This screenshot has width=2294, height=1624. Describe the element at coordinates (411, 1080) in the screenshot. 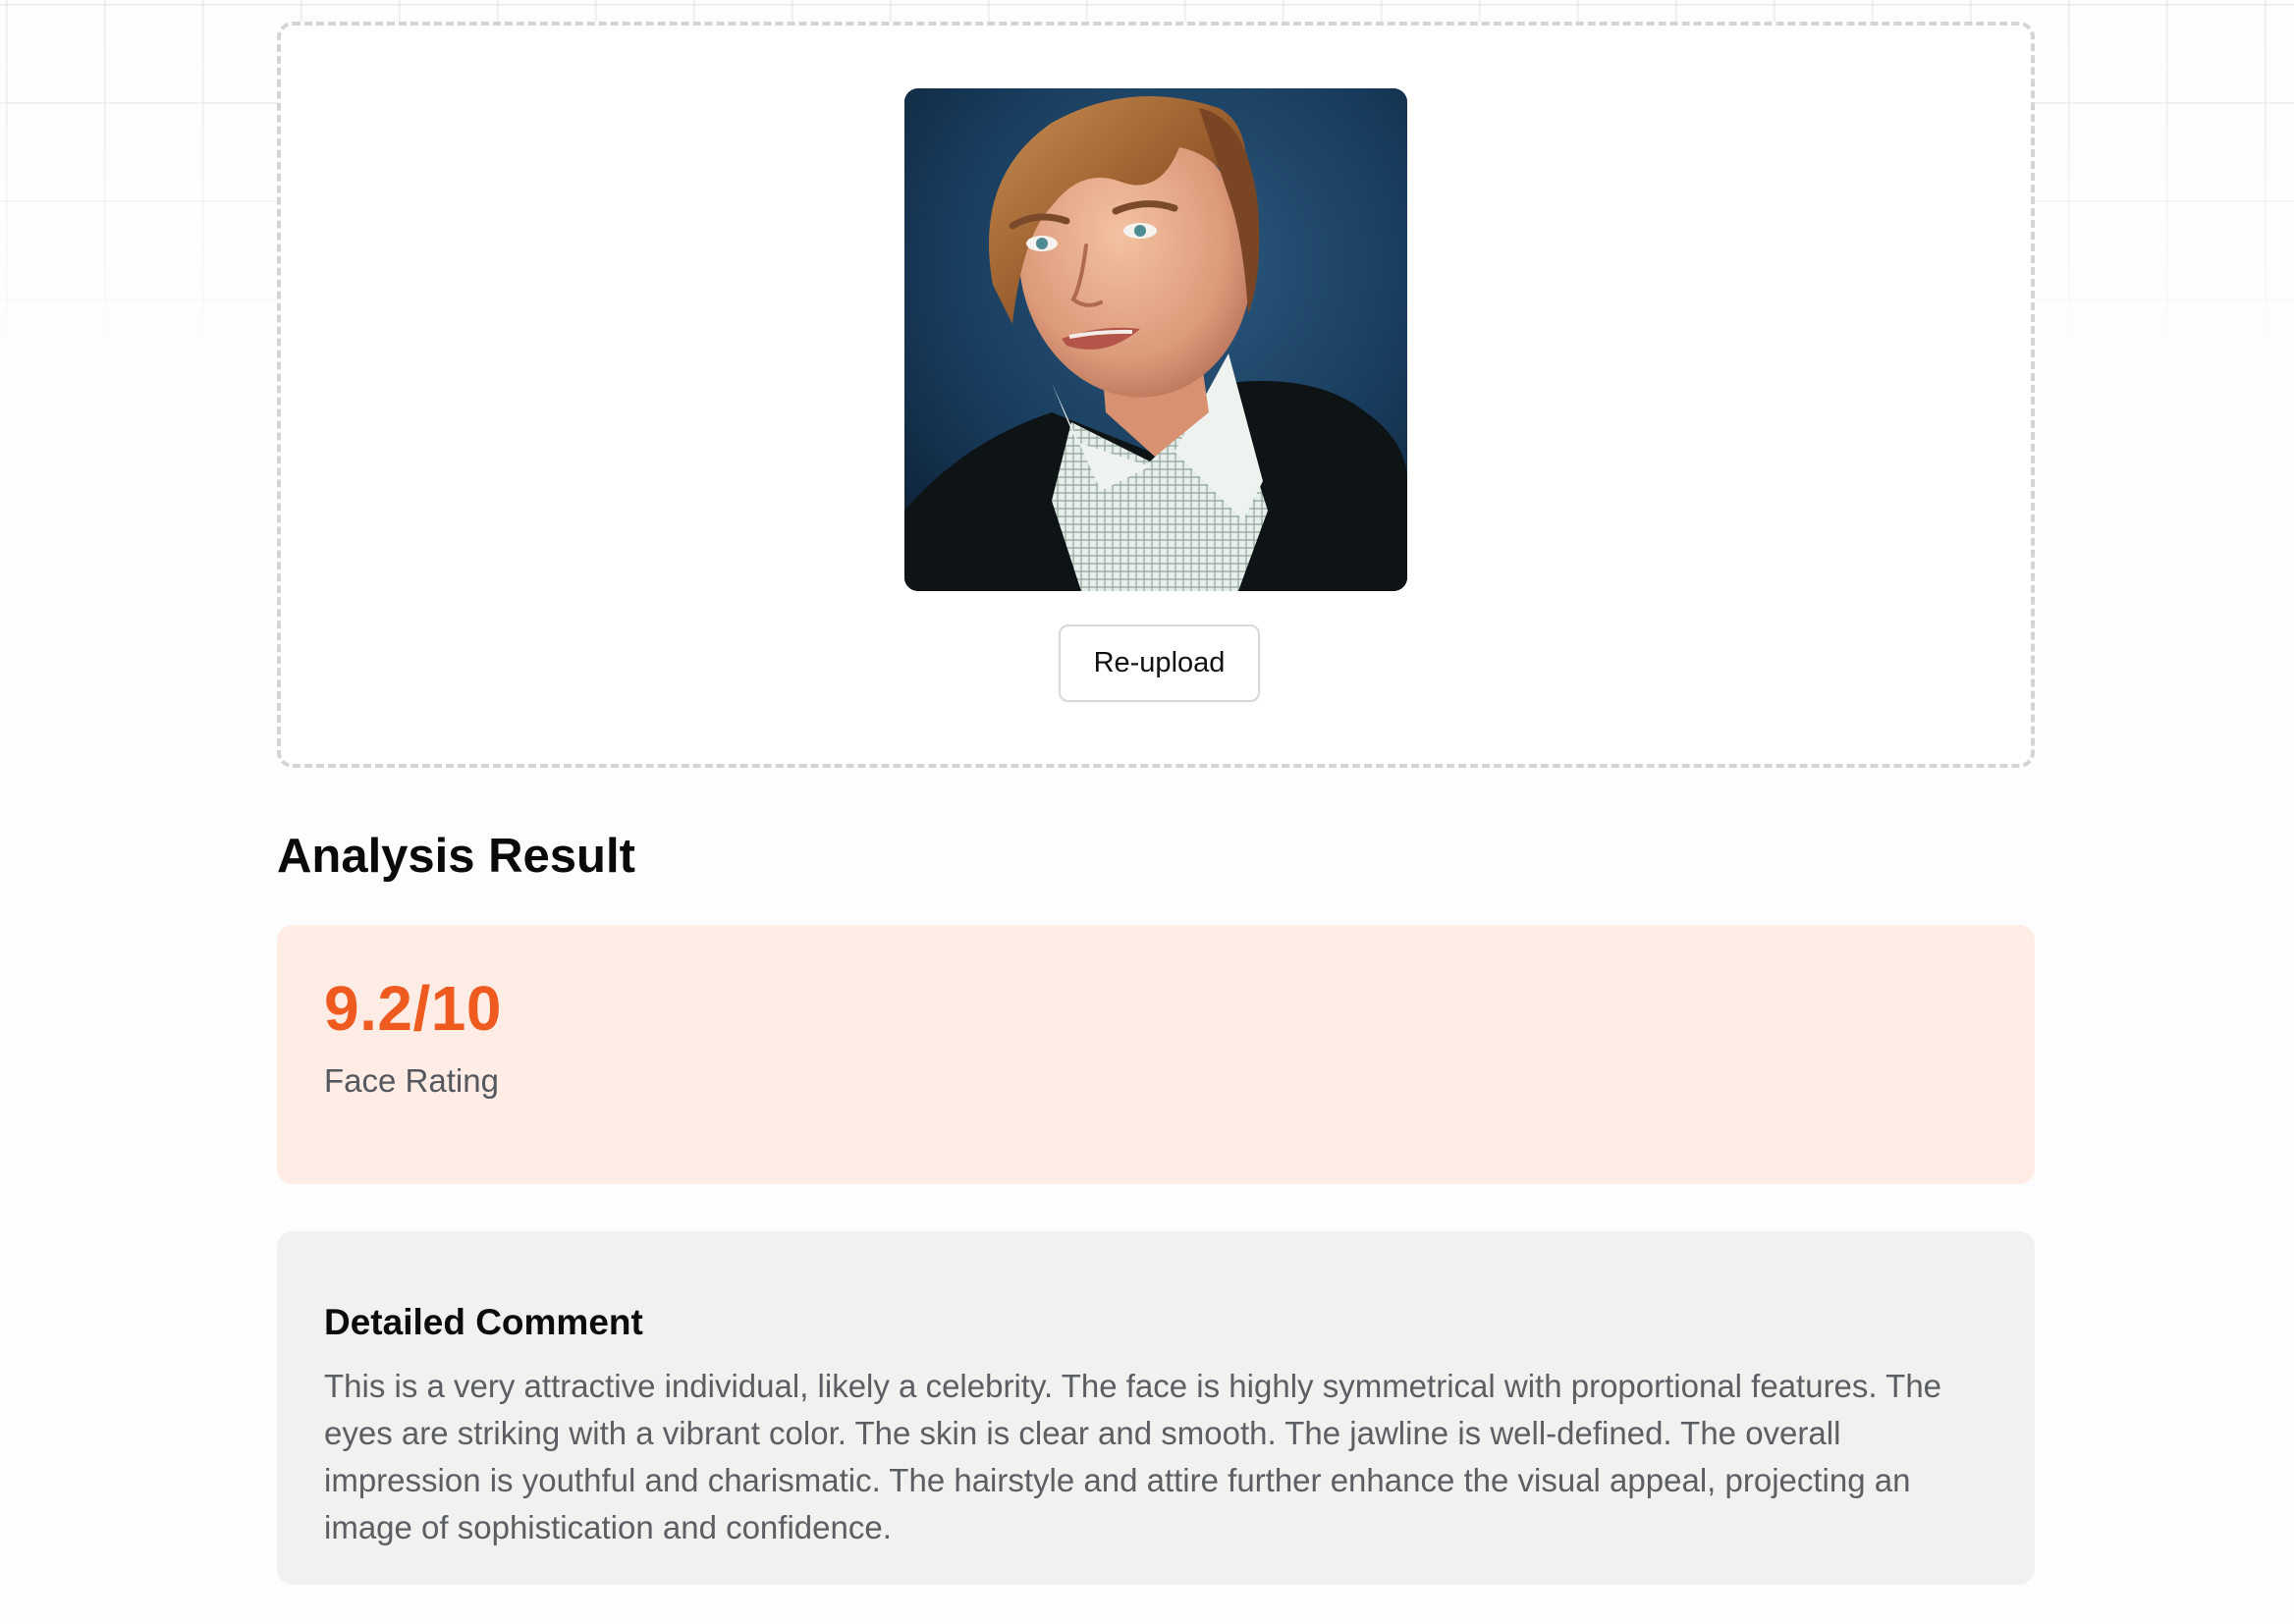

I see `face-score-label: Face Rating` at that location.